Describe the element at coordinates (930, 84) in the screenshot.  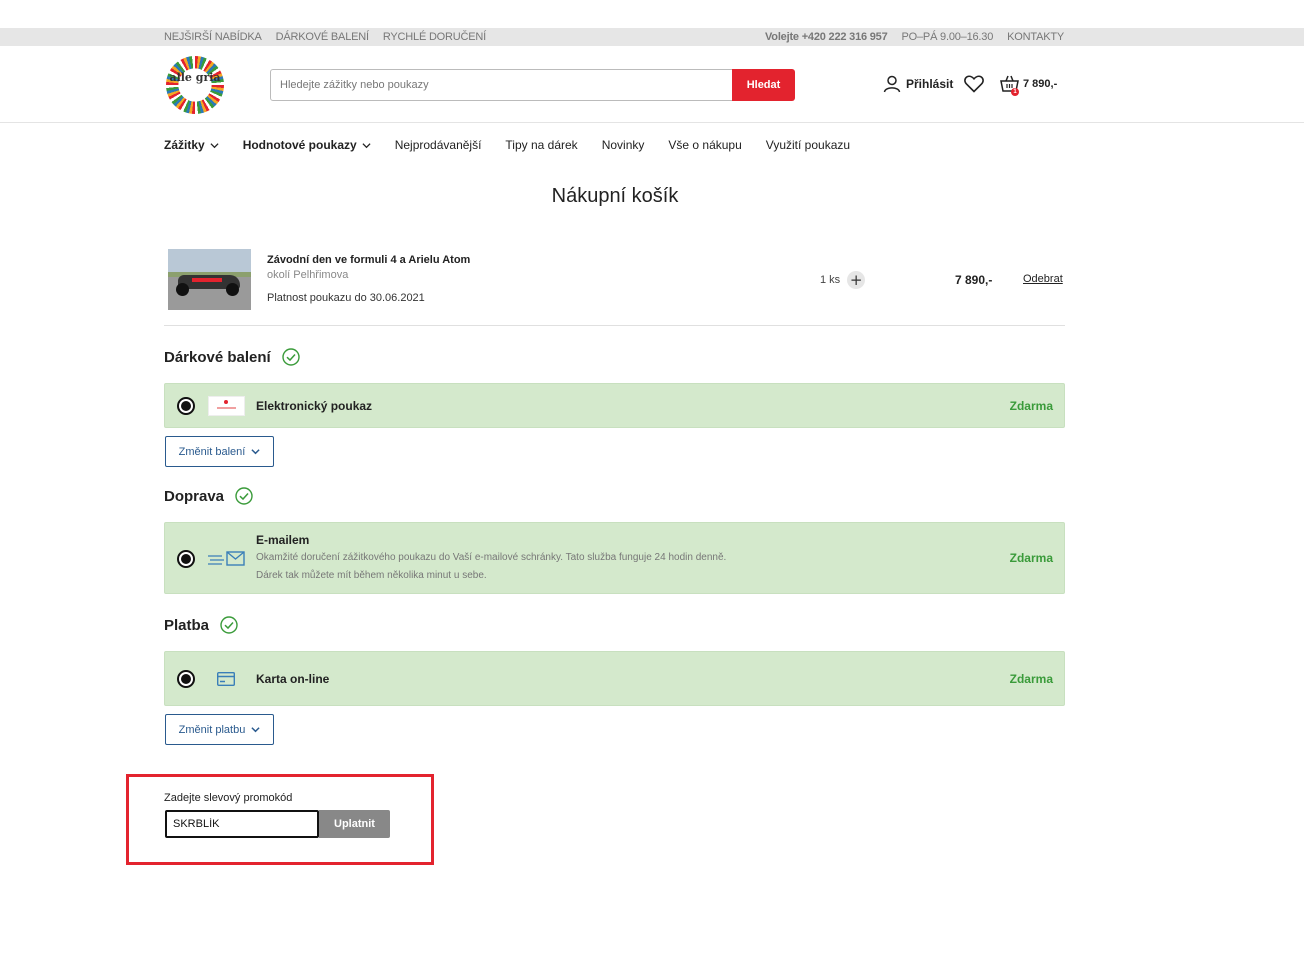
I see `login-label: Přihlásit` at that location.